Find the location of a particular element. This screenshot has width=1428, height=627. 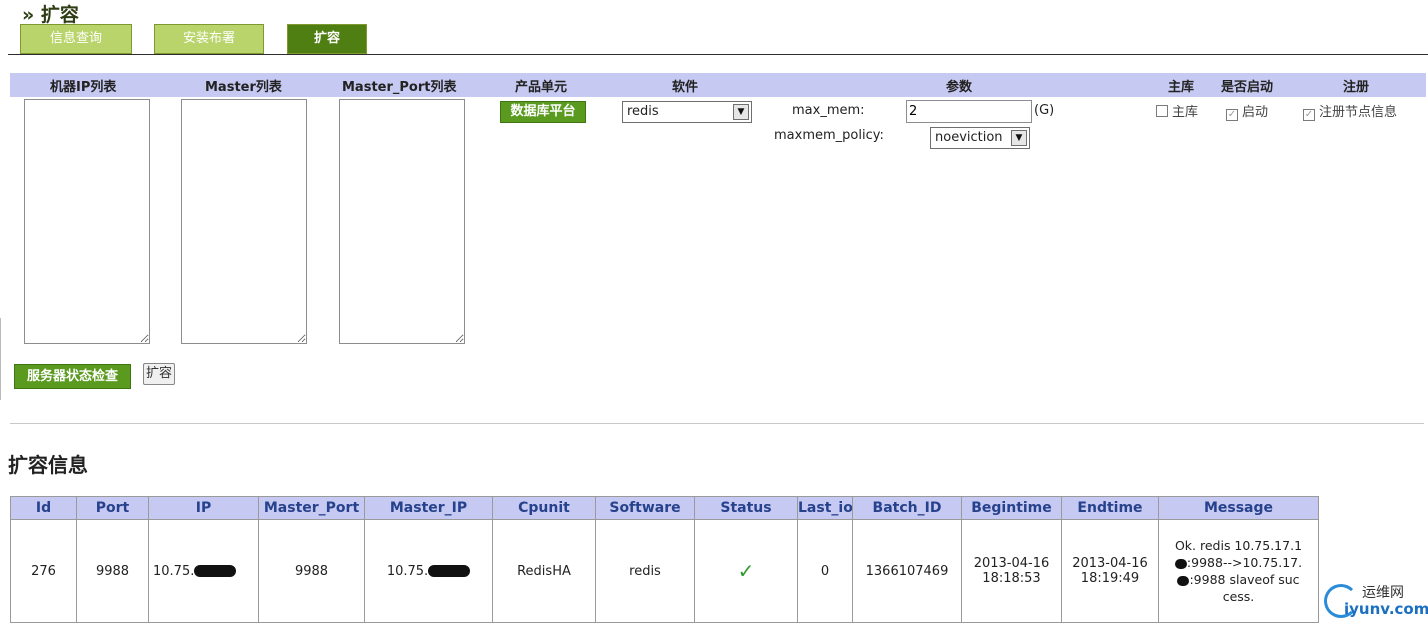

cell-master-ip: 10.75. is located at coordinates (428, 571).